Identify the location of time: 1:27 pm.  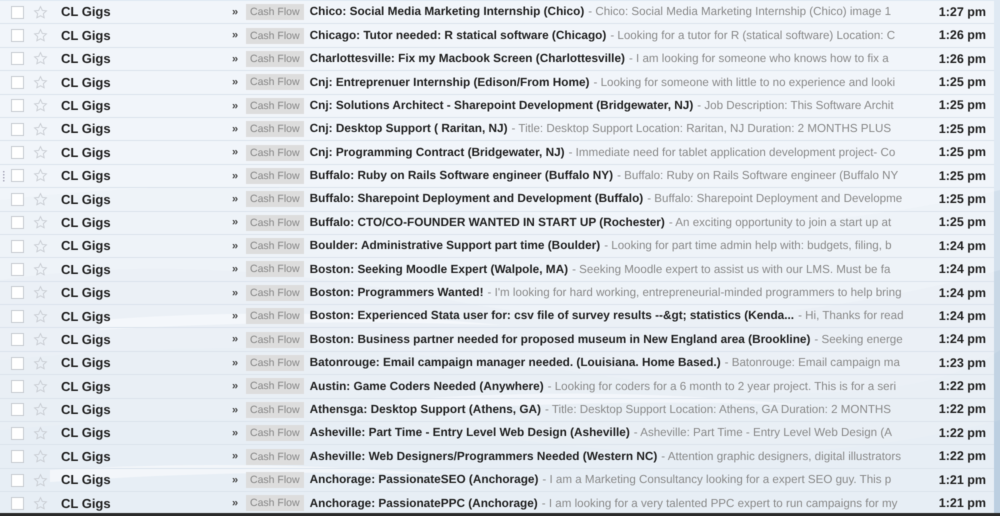
(962, 12).